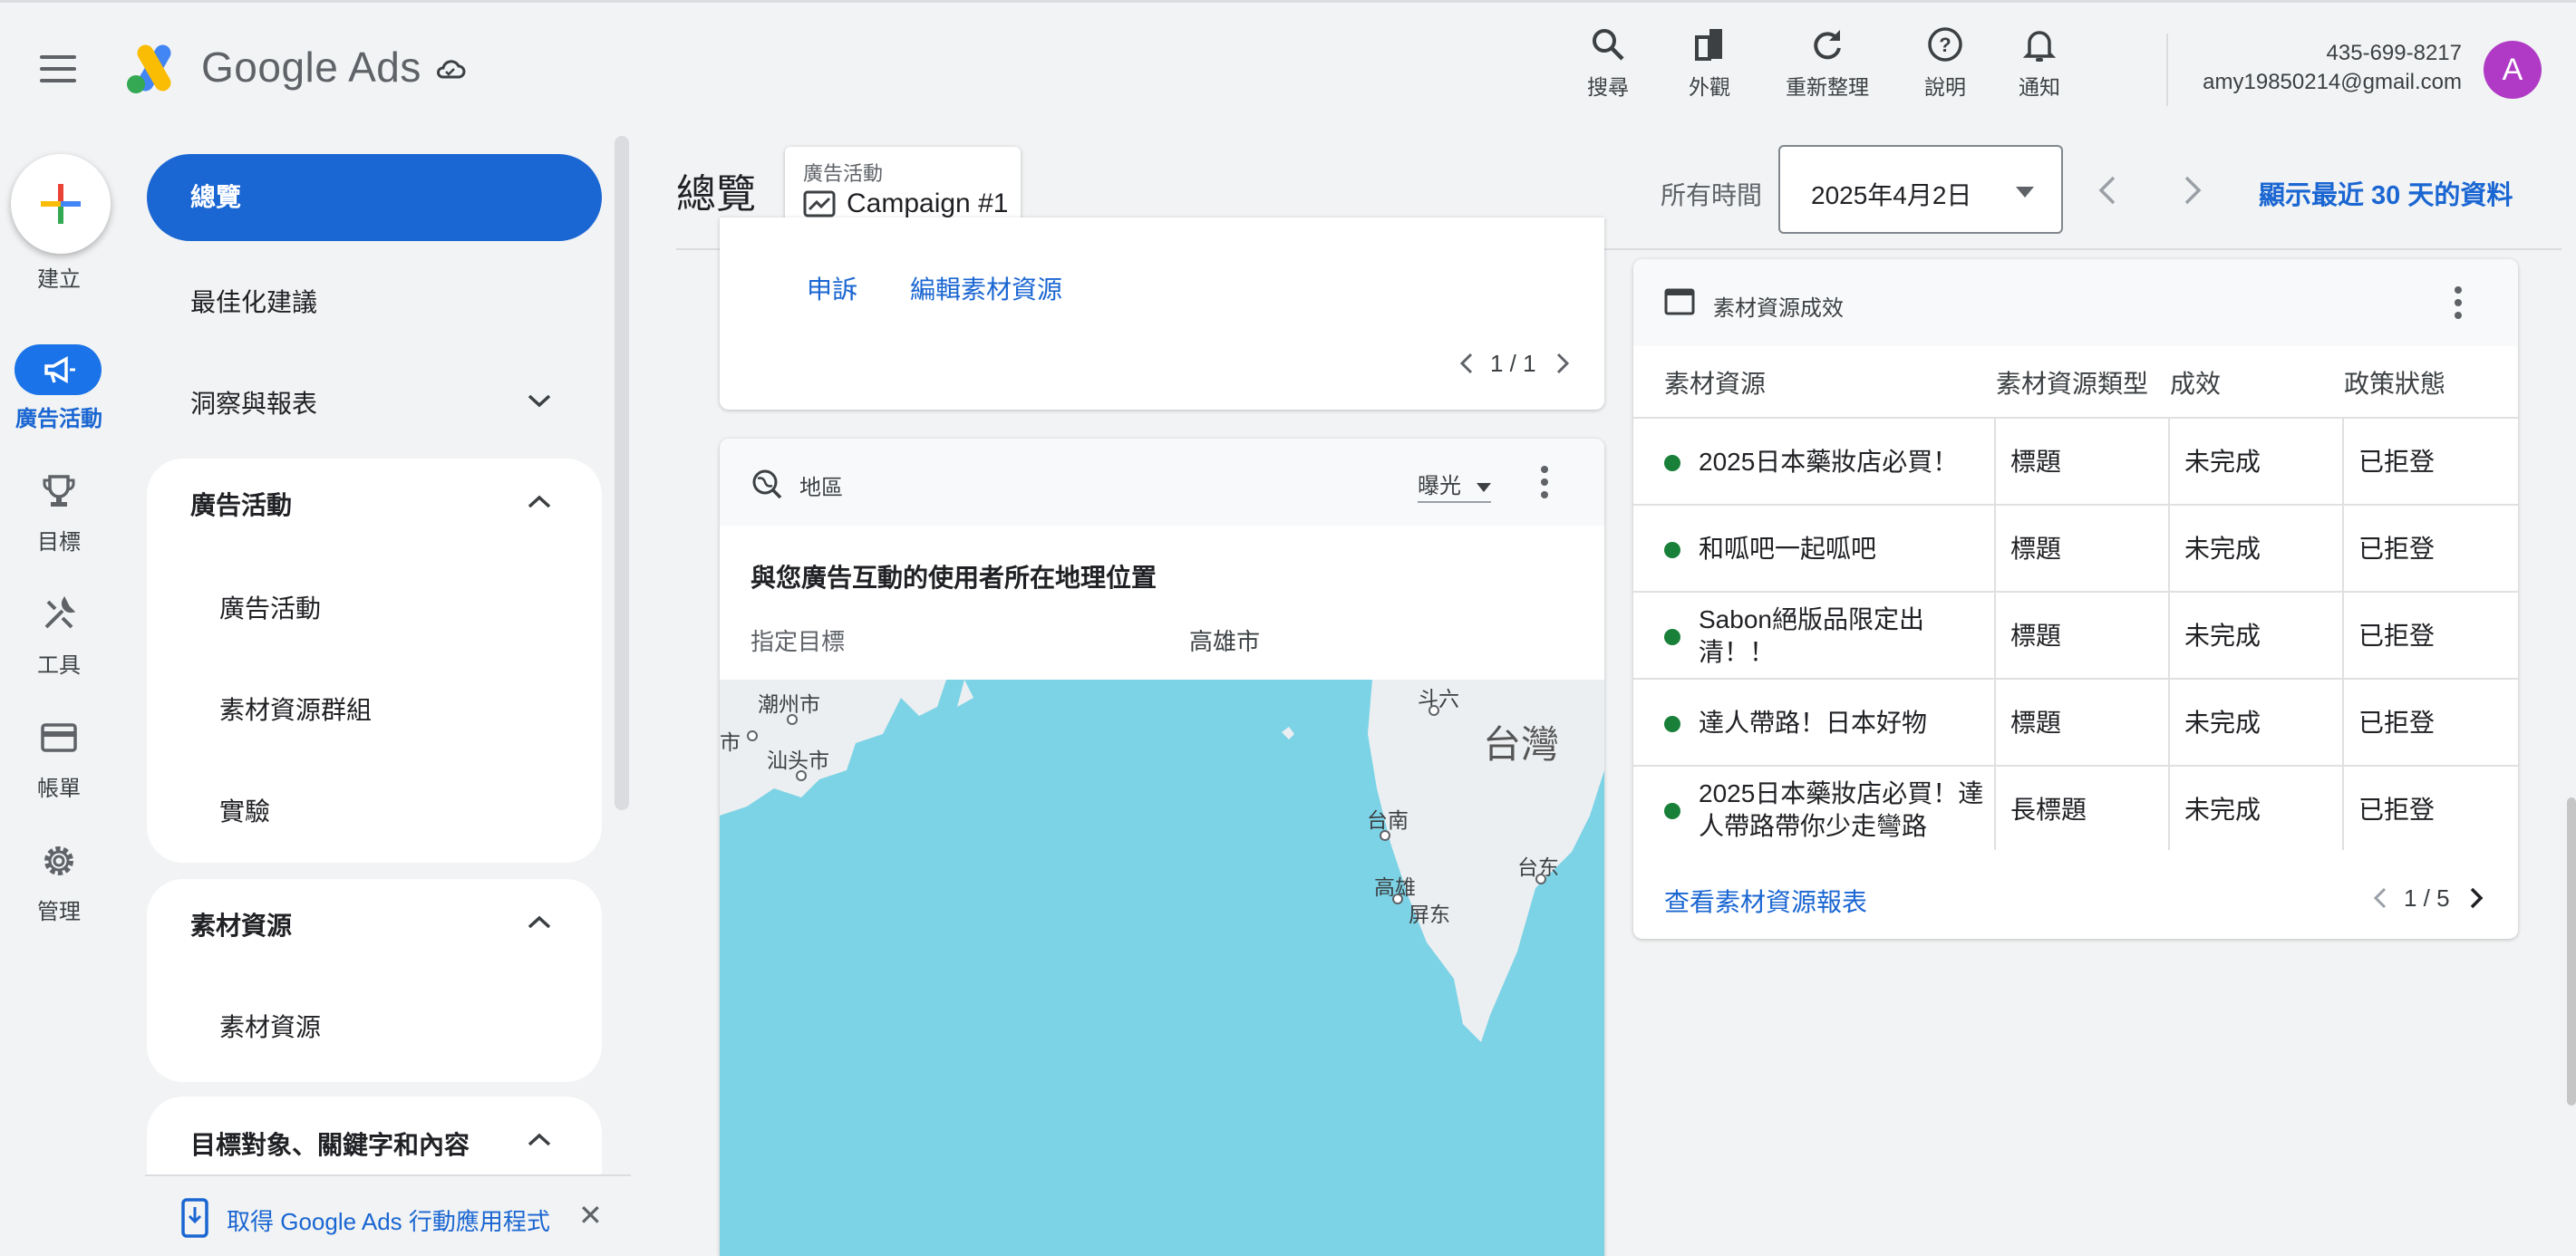  Describe the element at coordinates (1439, 486) in the screenshot. I see `geo-metric-value: 曝光` at that location.